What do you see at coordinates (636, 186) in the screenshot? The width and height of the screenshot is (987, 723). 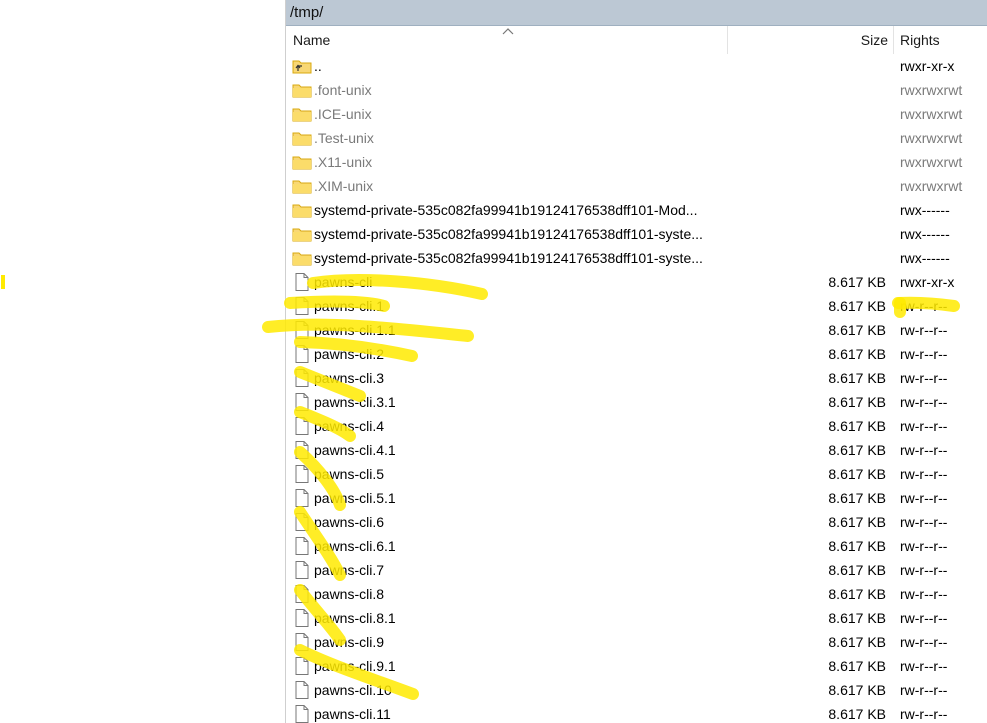 I see `list-item: .XIM-unix rwxrwxrwt` at bounding box center [636, 186].